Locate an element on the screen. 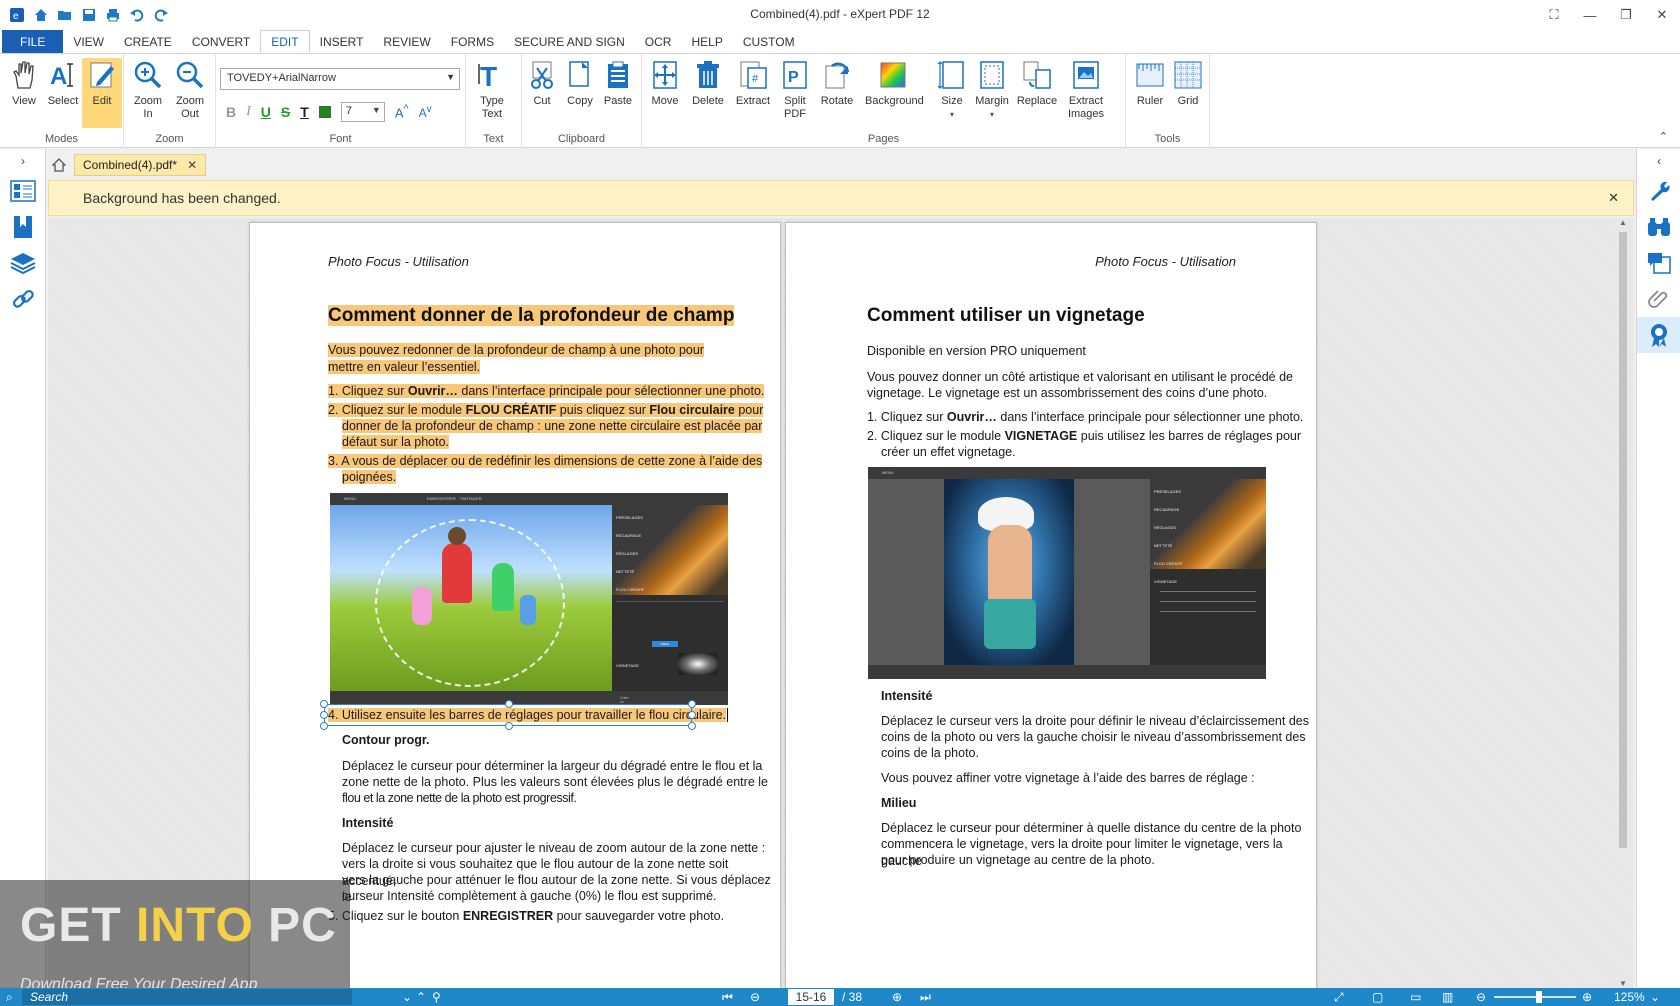 Image resolution: width=1680 pixels, height=1006 pixels. select-mode-button: A Select is located at coordinates (63, 83).